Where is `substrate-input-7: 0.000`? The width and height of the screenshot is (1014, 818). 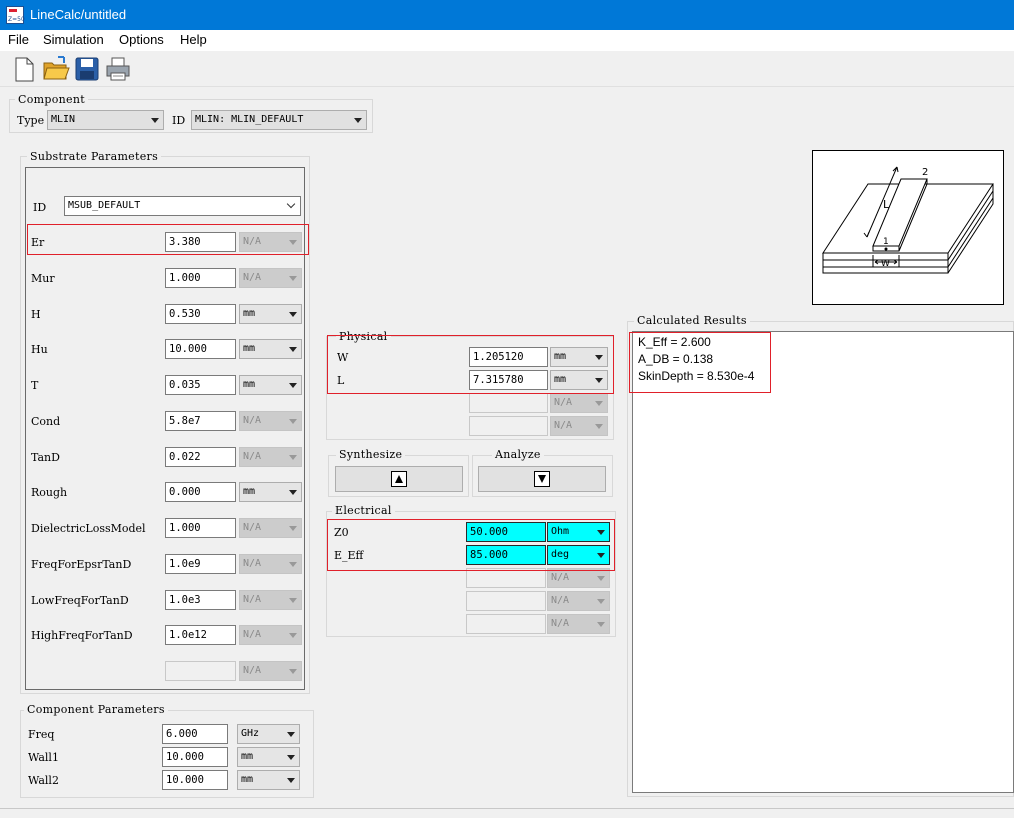
substrate-input-7: 0.000 is located at coordinates (200, 492).